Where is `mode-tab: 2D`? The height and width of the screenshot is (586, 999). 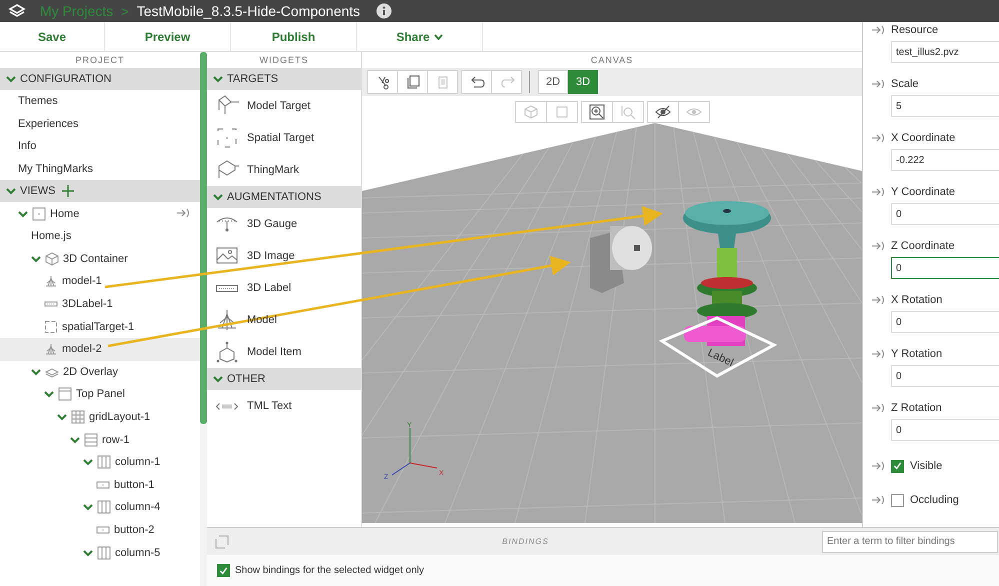
mode-tab: 2D is located at coordinates (553, 82).